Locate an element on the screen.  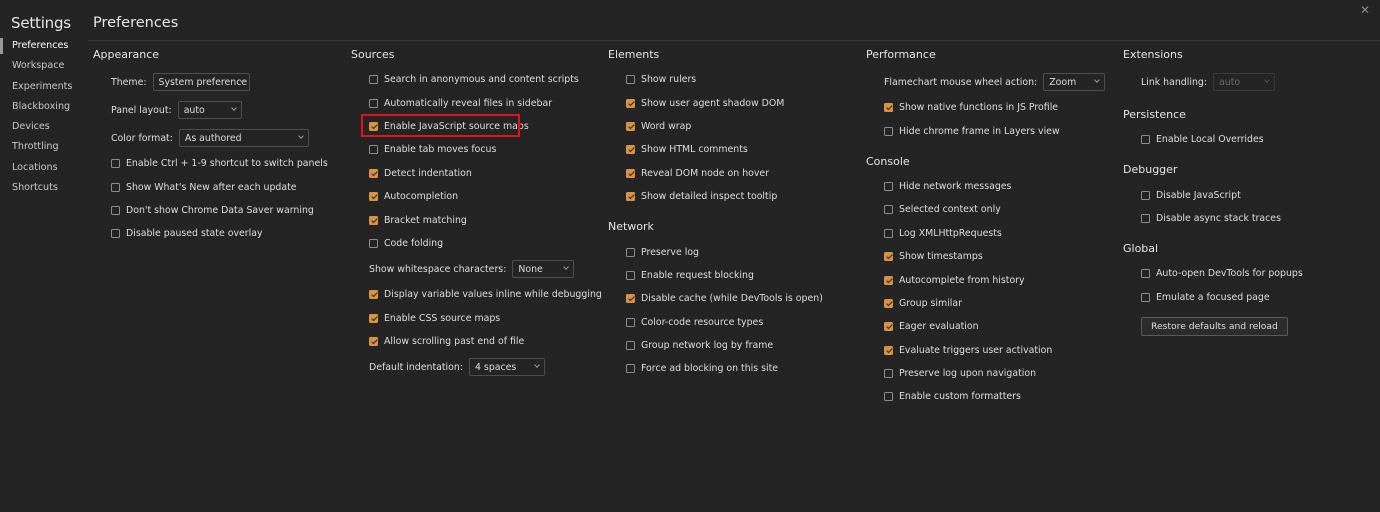
setting-show-native-functions-in-js-profile: Show native functions in JS Profile is located at coordinates (991, 107).